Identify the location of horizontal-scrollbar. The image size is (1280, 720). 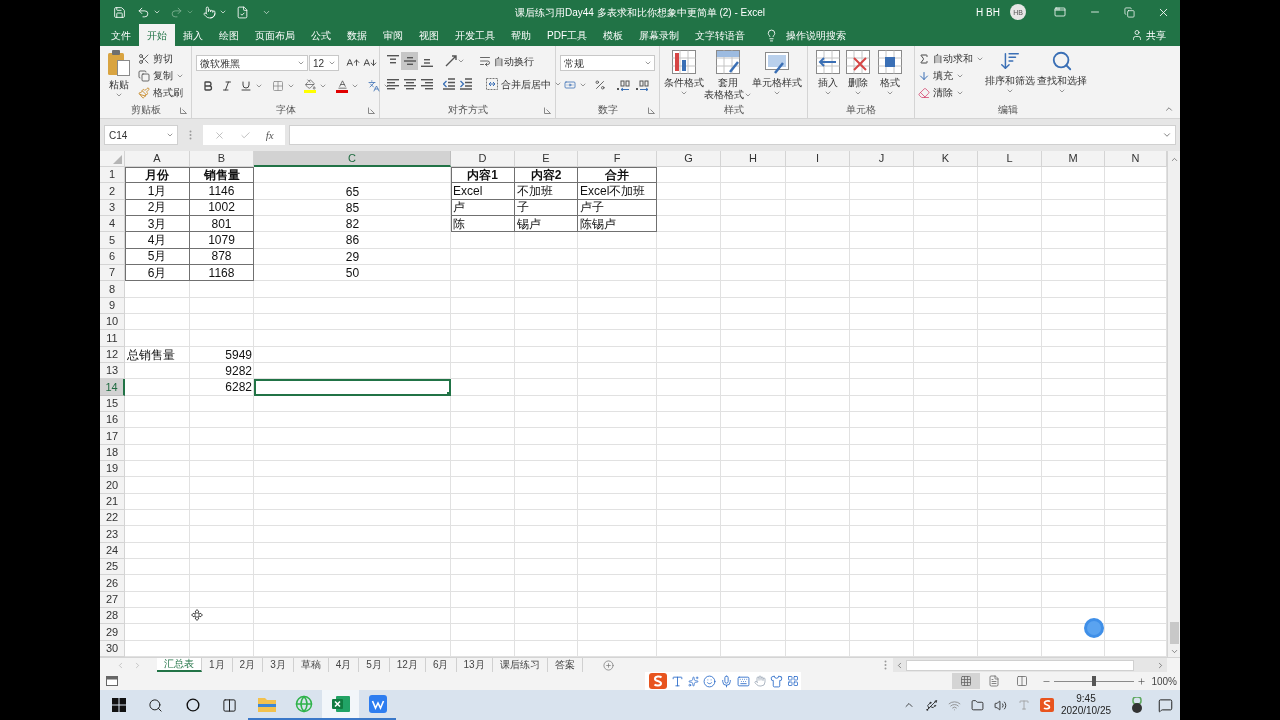
(1030, 665).